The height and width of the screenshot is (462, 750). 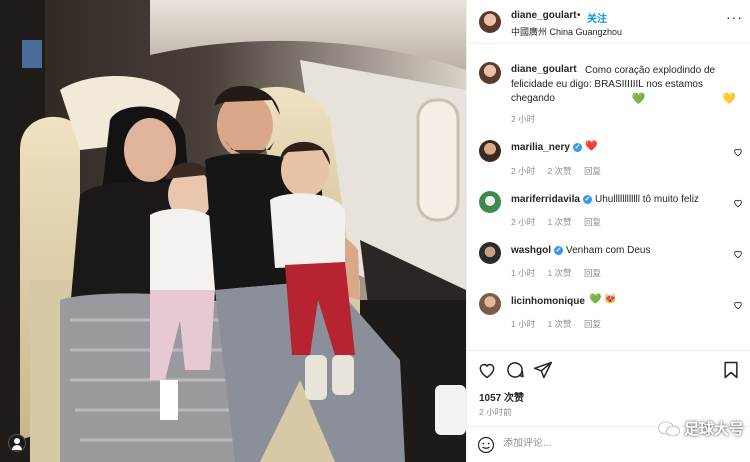 What do you see at coordinates (551, 199) in the screenshot?
I see `comment-username: mariferridavila ✓` at bounding box center [551, 199].